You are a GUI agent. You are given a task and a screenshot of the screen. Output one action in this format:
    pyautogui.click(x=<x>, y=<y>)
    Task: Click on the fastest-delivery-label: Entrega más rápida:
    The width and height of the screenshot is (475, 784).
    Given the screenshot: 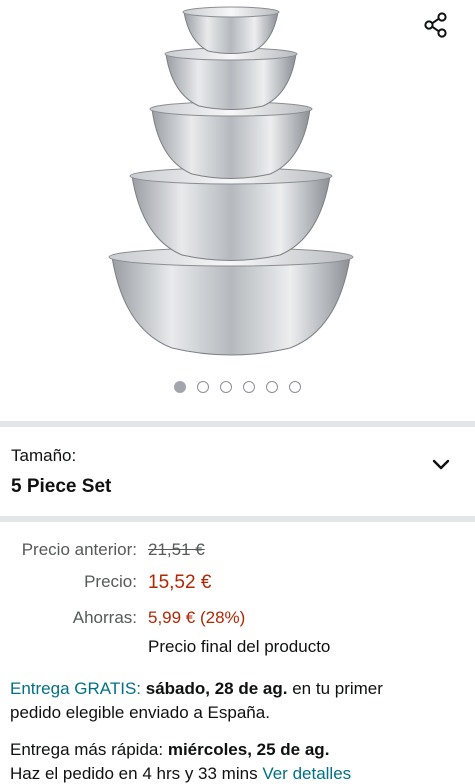 What is the action you would take?
    pyautogui.click(x=87, y=749)
    